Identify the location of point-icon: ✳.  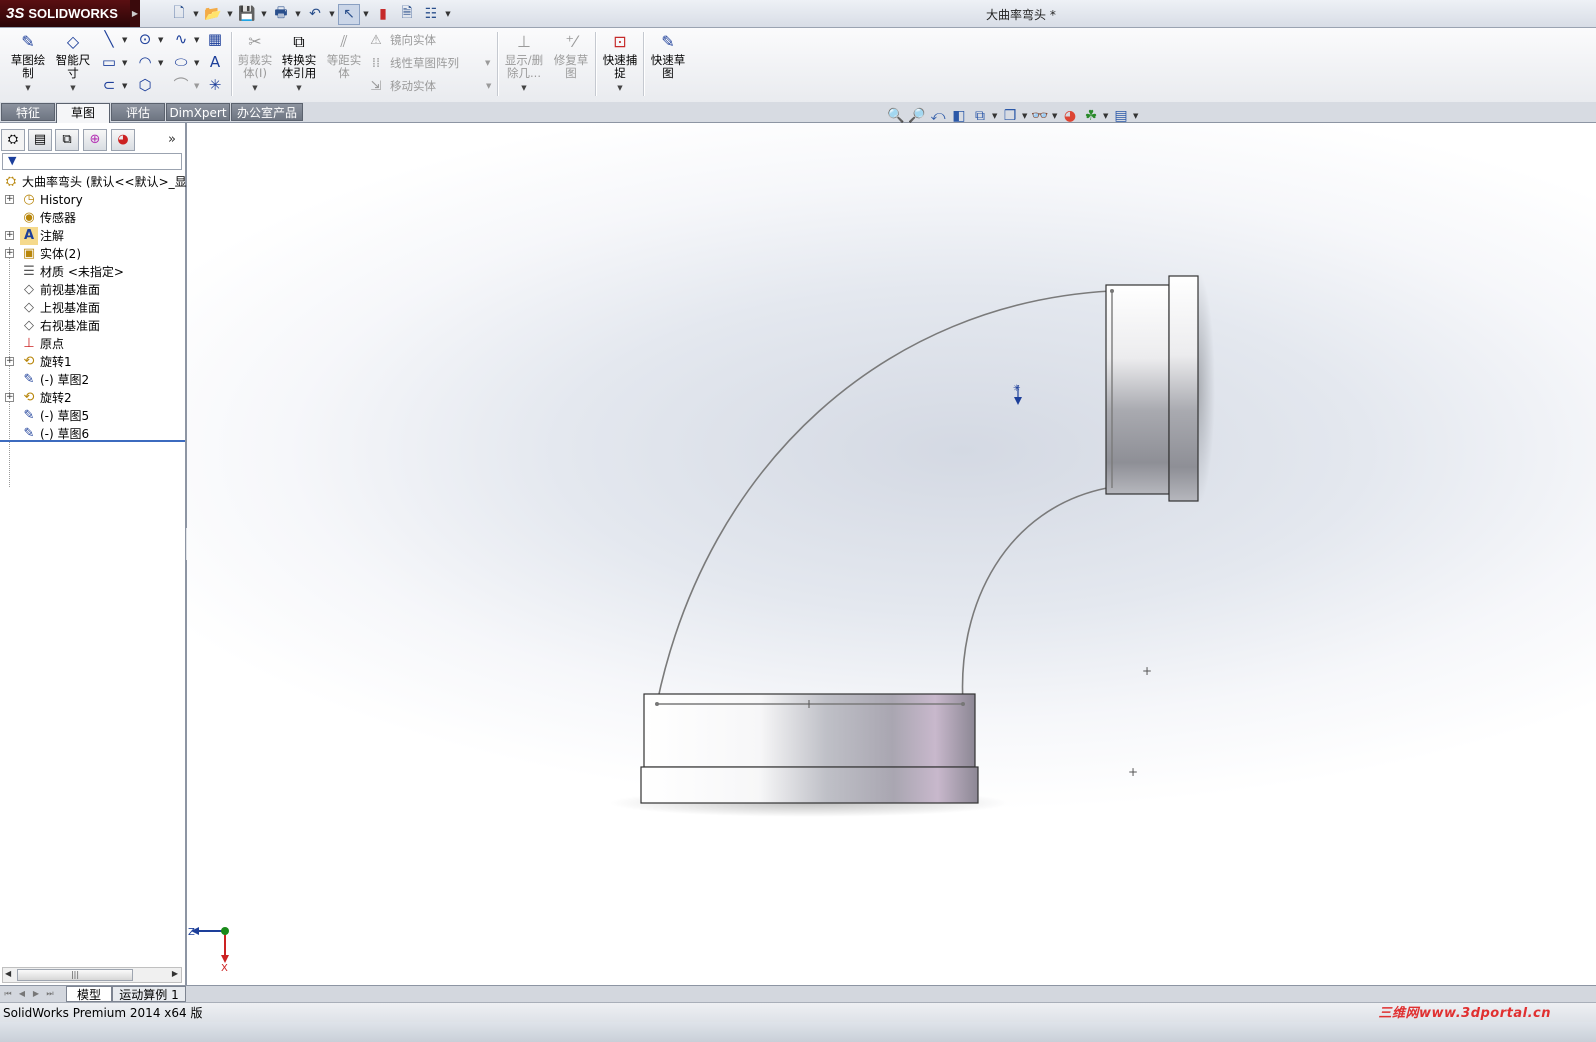
(215, 85).